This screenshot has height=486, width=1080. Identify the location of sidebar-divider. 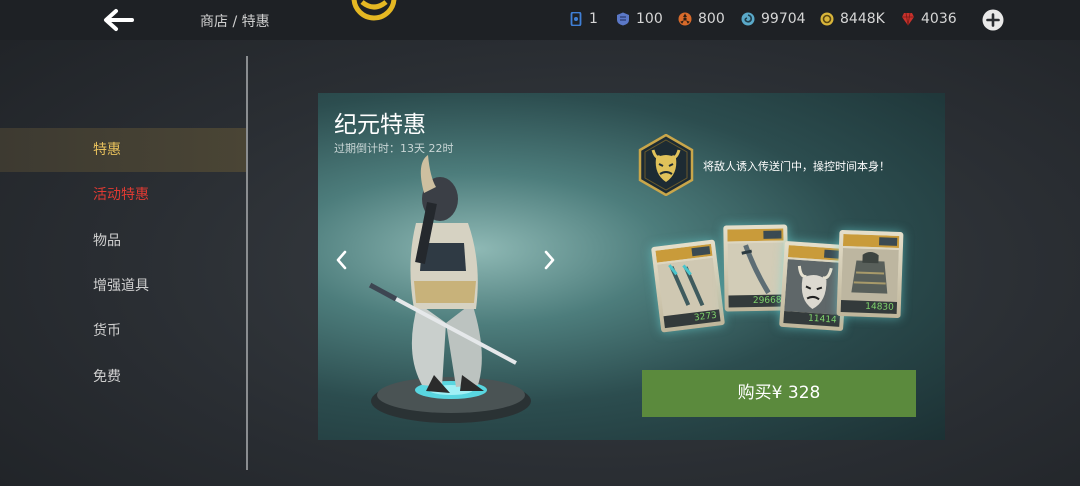
(247, 263).